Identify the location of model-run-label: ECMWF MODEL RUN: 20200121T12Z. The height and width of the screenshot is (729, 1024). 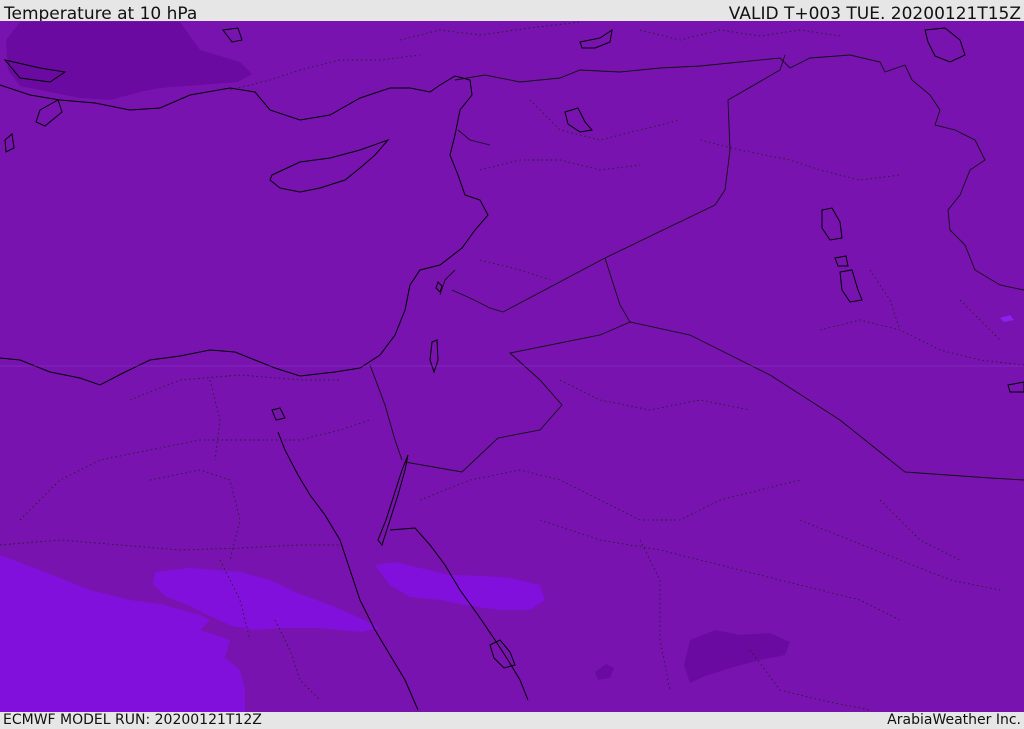
(132, 720).